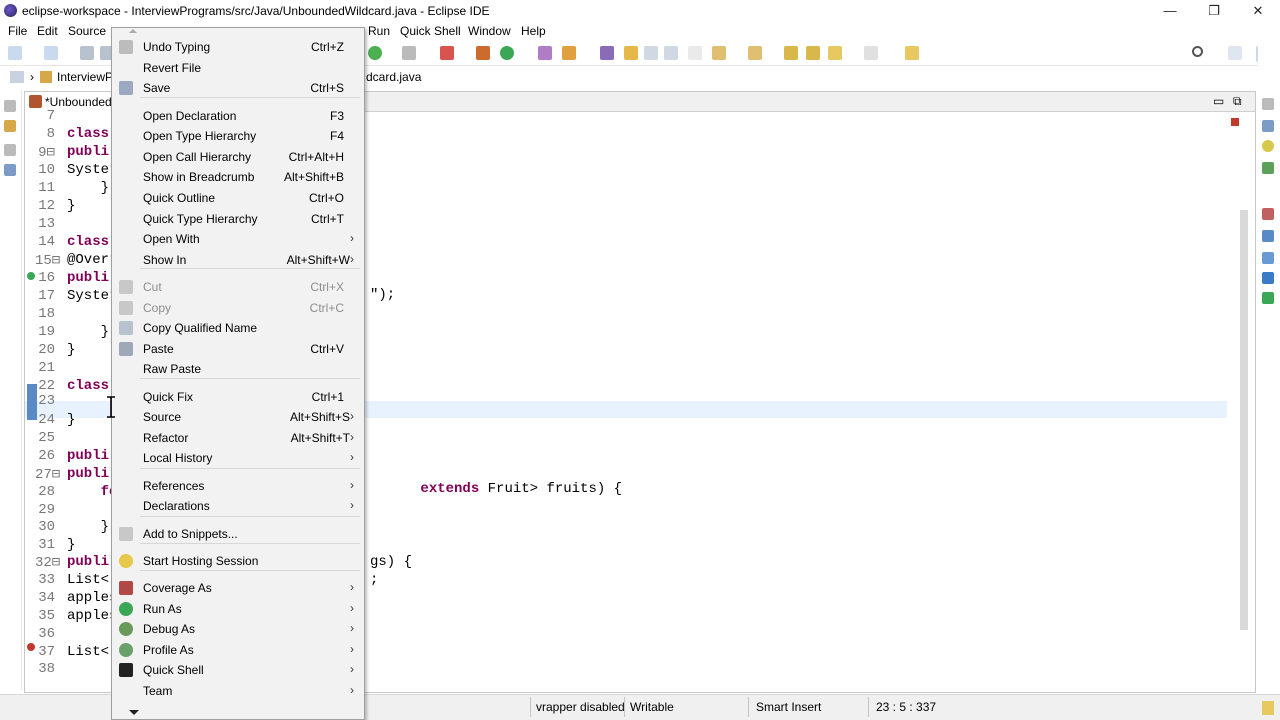 The image size is (1280, 720). Describe the element at coordinates (238, 136) in the screenshot. I see `menu-item-open-type-hierarchy: Open Type Hierarchy F4` at that location.